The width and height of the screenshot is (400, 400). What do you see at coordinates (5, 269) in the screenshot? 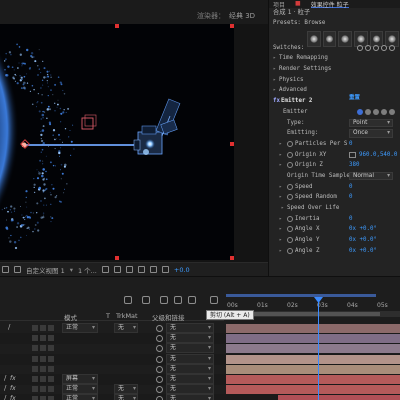
I see `snapshot-icon` at bounding box center [5, 269].